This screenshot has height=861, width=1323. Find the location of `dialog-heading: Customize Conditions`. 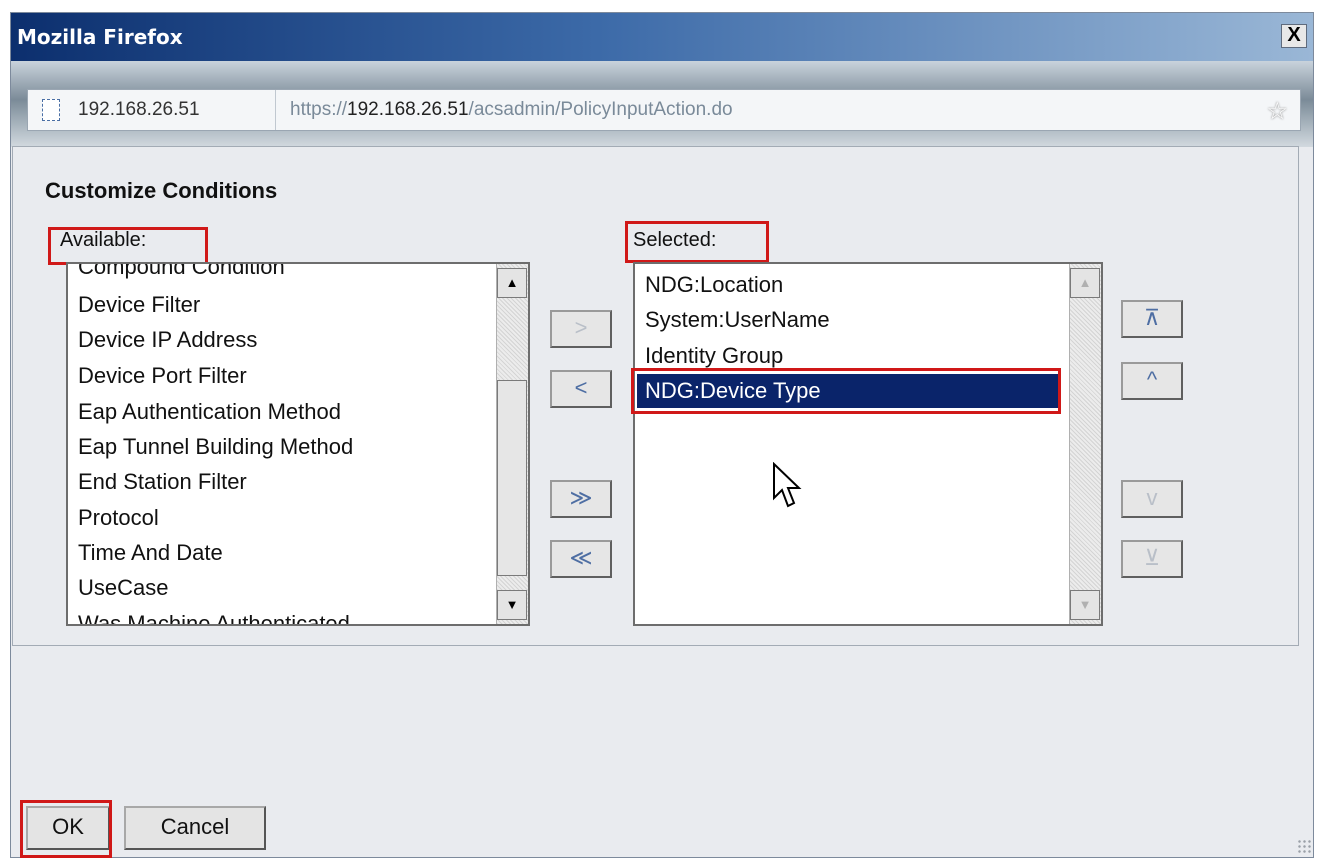

dialog-heading: Customize Conditions is located at coordinates (161, 190).